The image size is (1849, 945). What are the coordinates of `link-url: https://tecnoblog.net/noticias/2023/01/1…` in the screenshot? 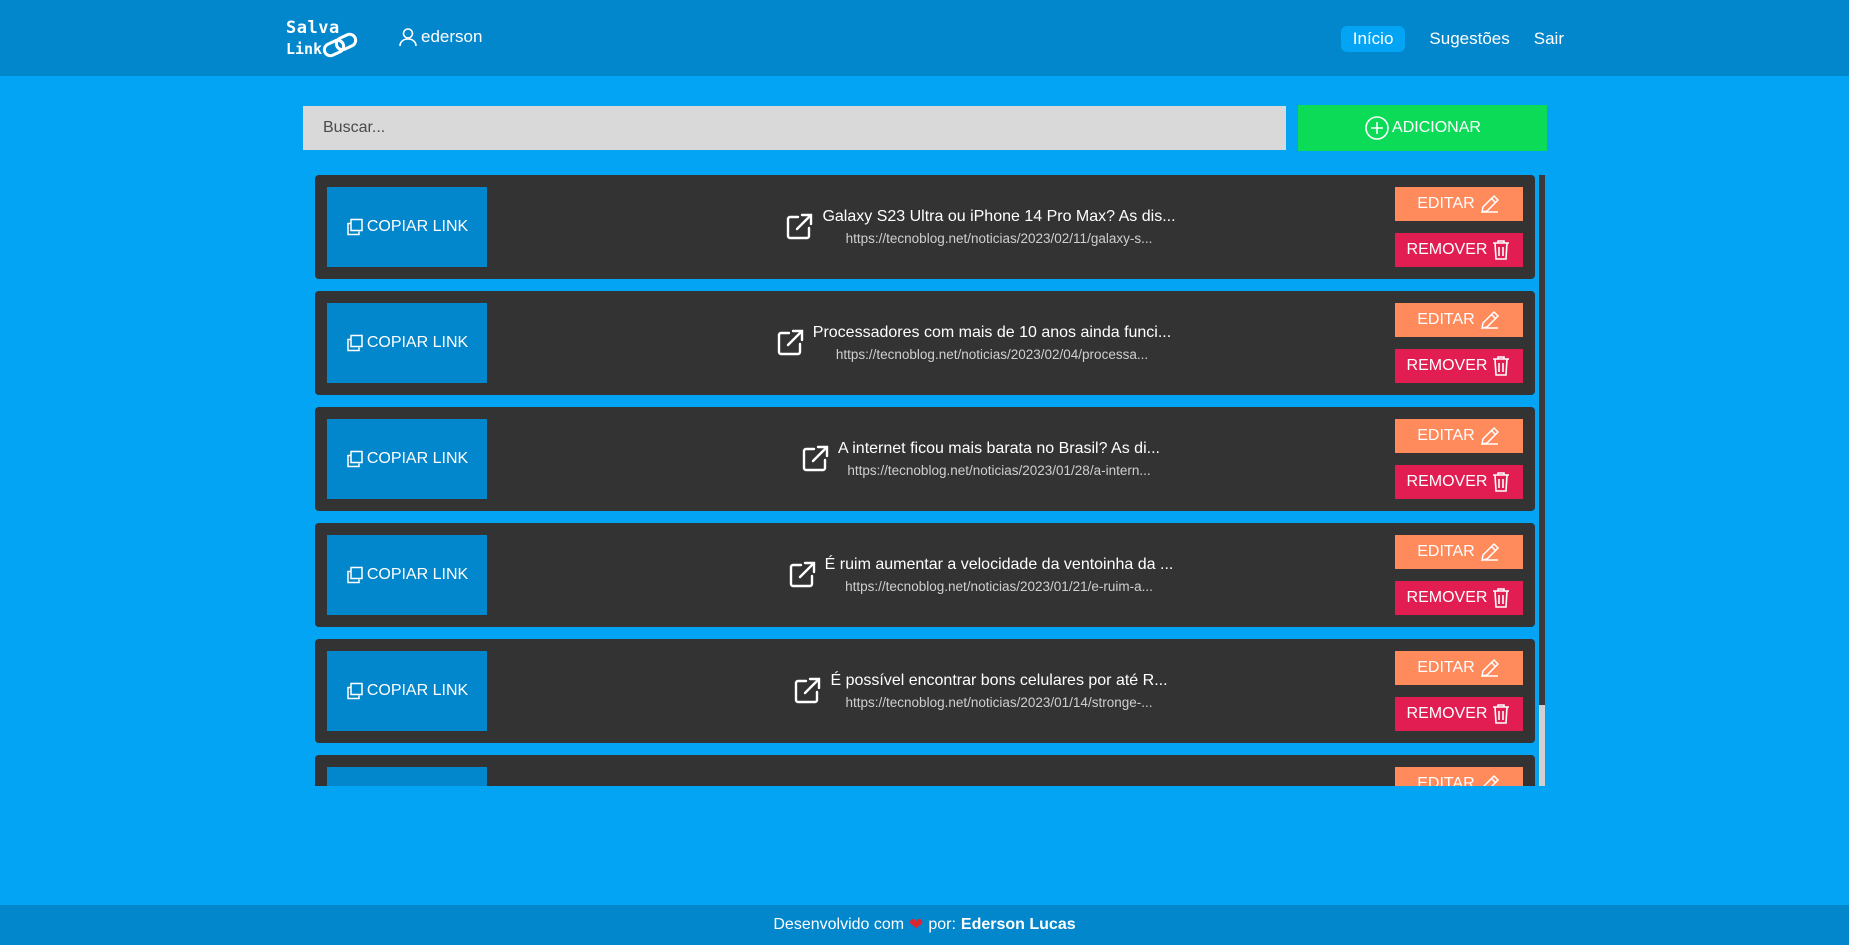 It's located at (998, 702).